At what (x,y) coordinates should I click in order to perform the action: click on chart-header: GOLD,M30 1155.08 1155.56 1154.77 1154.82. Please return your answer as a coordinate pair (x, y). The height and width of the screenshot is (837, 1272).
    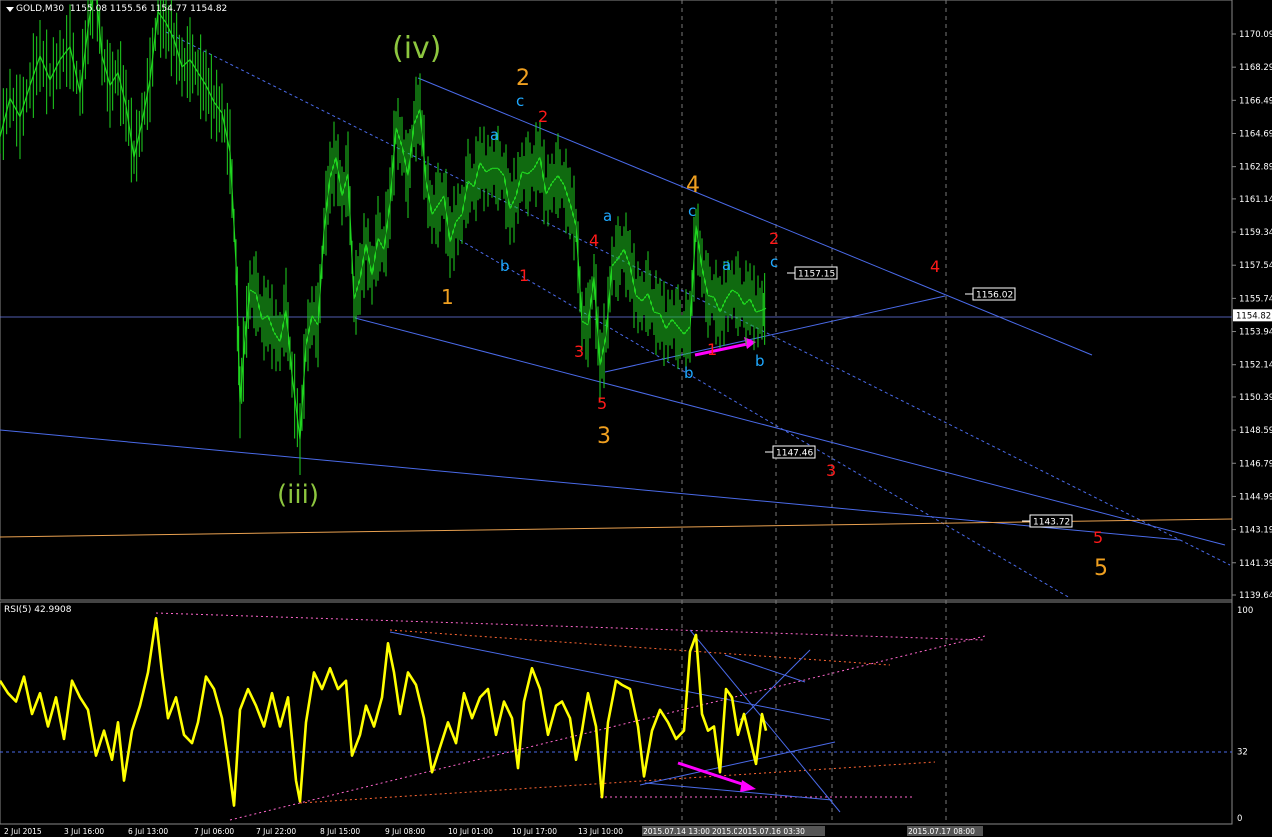
    Looking at the image, I should click on (121, 9).